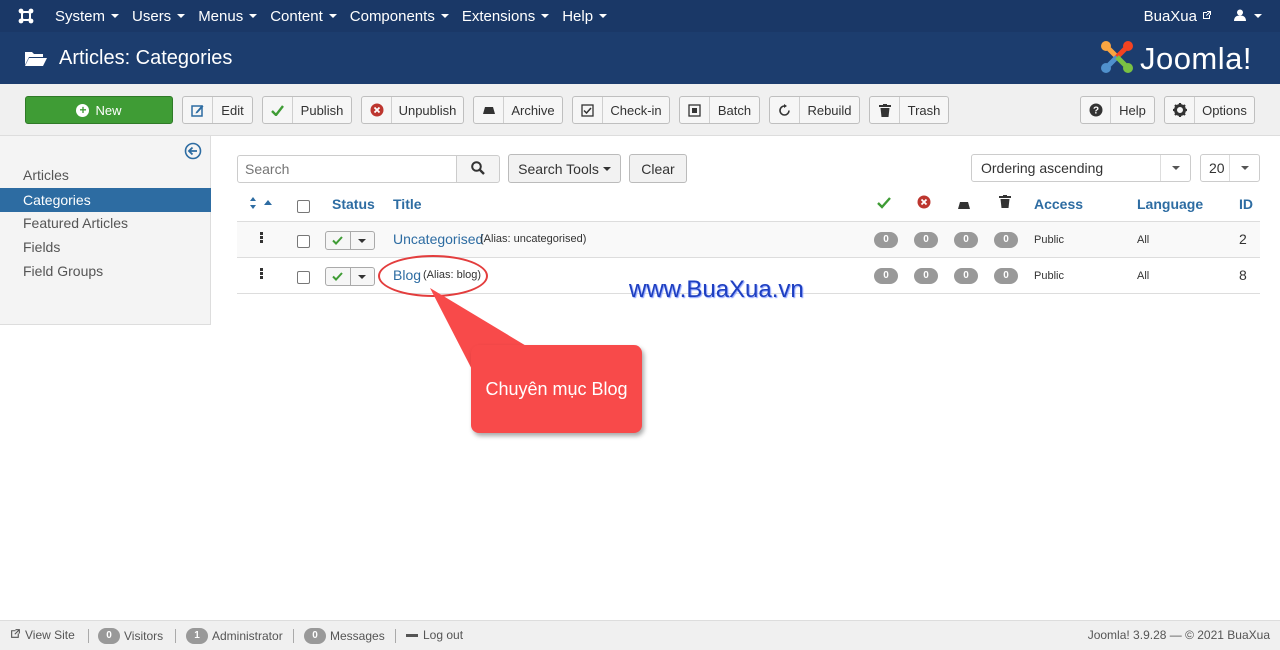 The width and height of the screenshot is (1280, 650). I want to click on question-circle-icon: ?, so click(1096, 110).